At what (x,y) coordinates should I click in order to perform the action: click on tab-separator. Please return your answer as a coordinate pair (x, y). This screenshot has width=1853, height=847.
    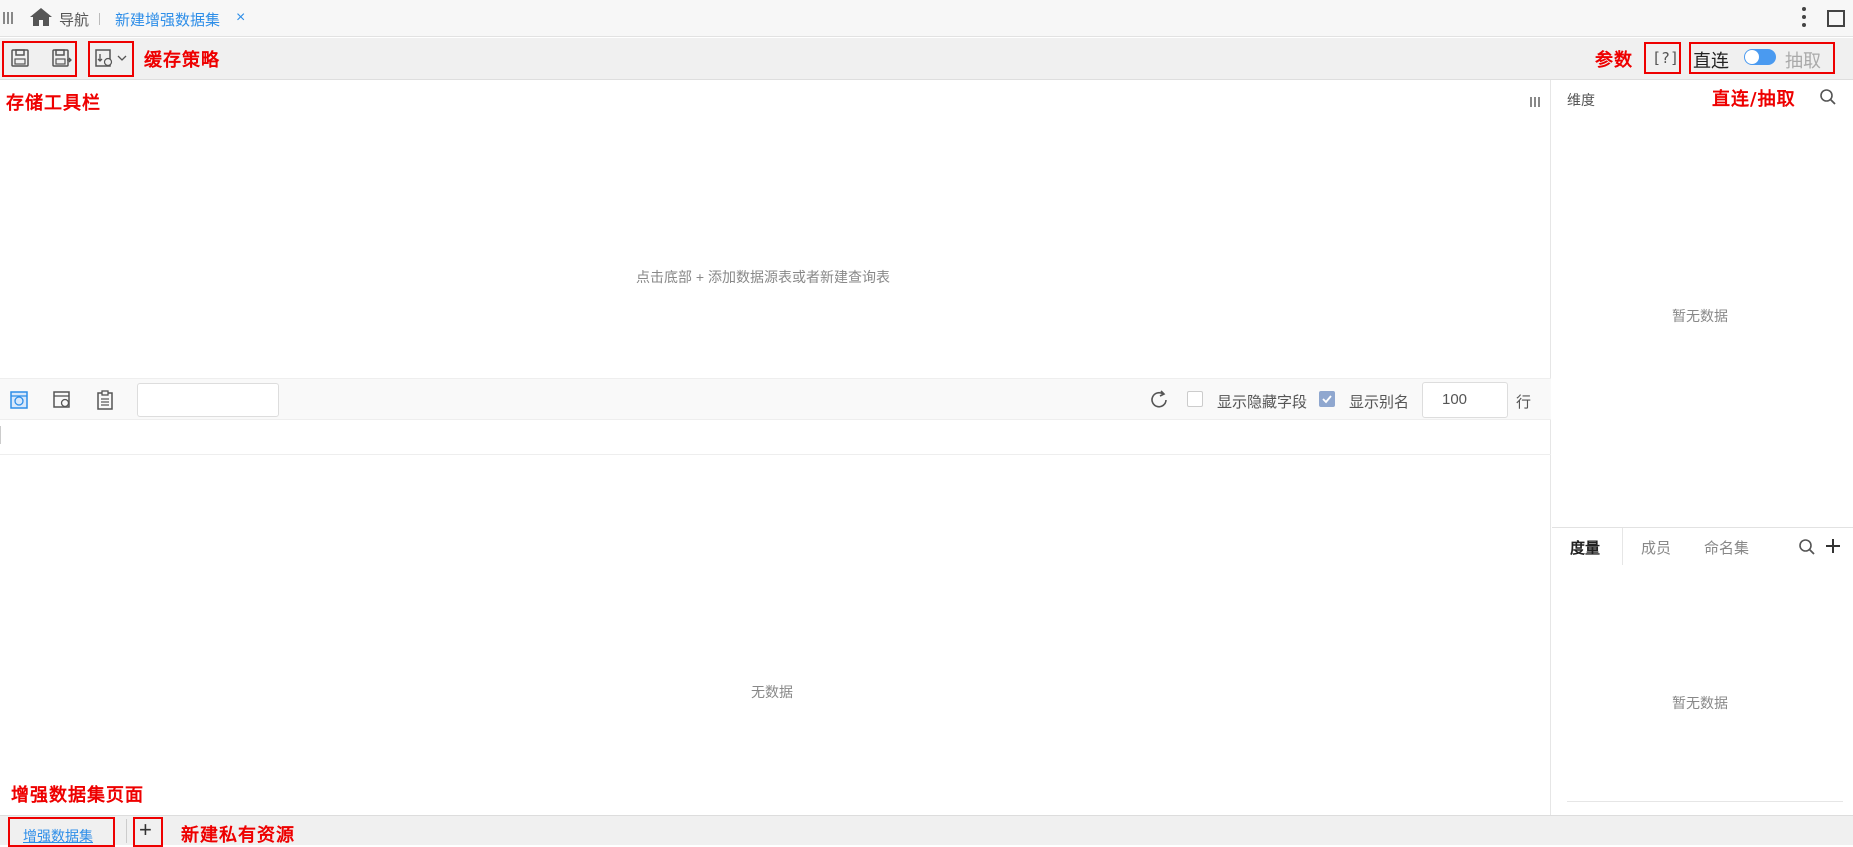
    Looking at the image, I should click on (99, 19).